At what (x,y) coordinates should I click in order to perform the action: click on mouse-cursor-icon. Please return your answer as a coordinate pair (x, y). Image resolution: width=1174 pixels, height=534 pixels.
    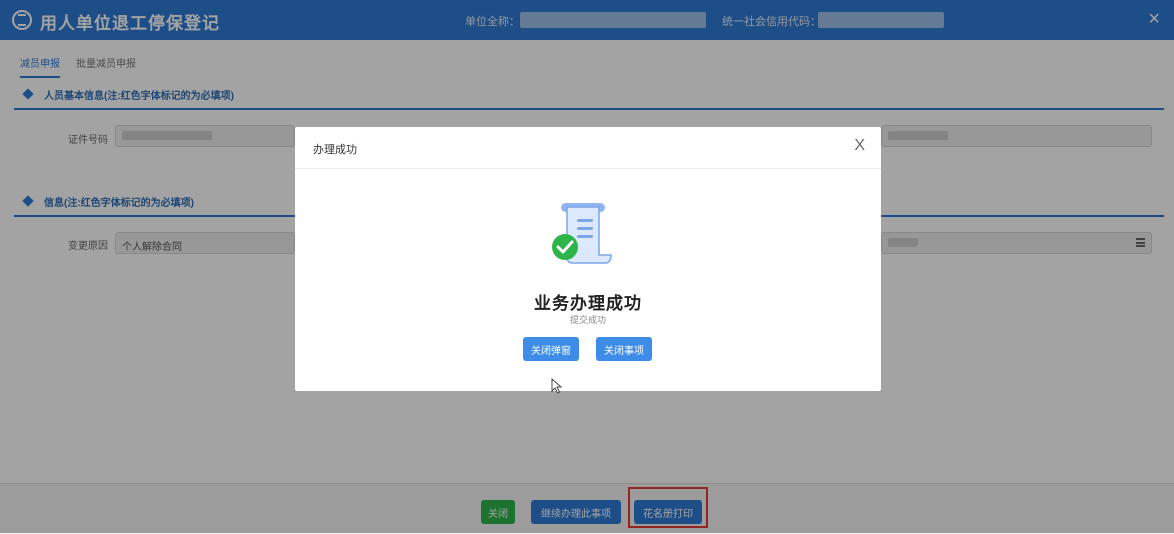
    Looking at the image, I should click on (557, 386).